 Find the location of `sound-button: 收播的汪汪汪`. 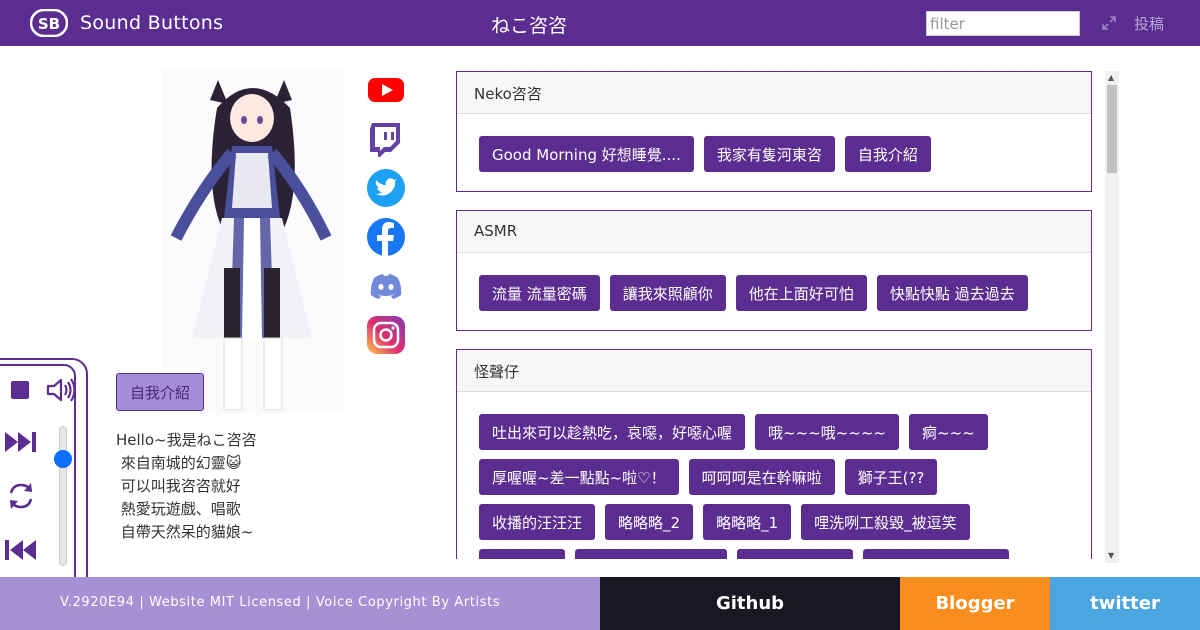

sound-button: 收播的汪汪汪 is located at coordinates (537, 522).